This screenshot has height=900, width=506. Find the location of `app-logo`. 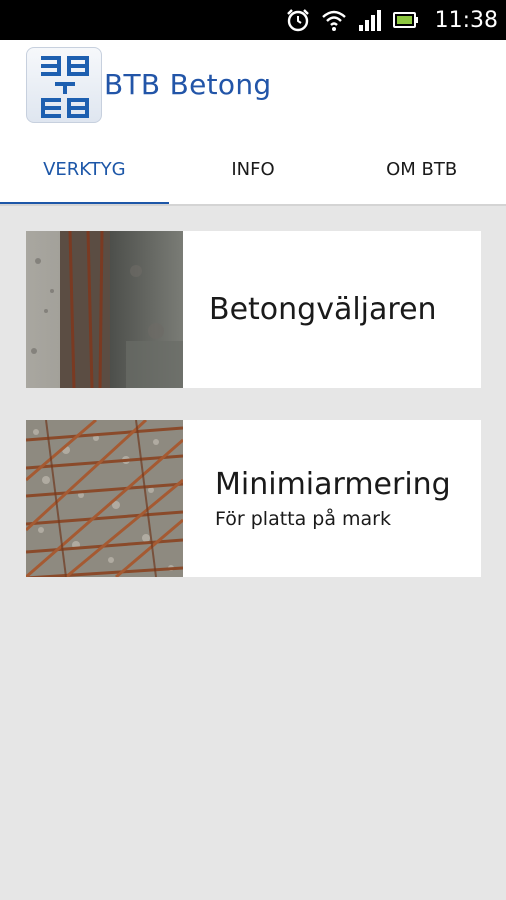

app-logo is located at coordinates (64, 85).